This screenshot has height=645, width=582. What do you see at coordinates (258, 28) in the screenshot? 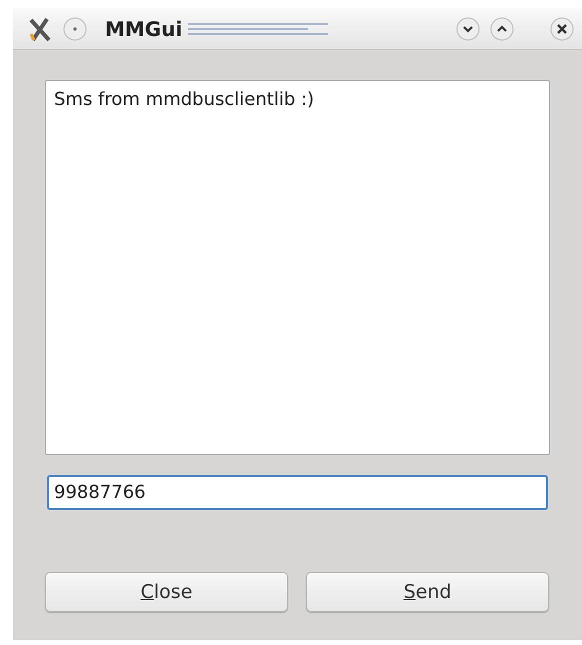
I see `title-grip-icon` at bounding box center [258, 28].